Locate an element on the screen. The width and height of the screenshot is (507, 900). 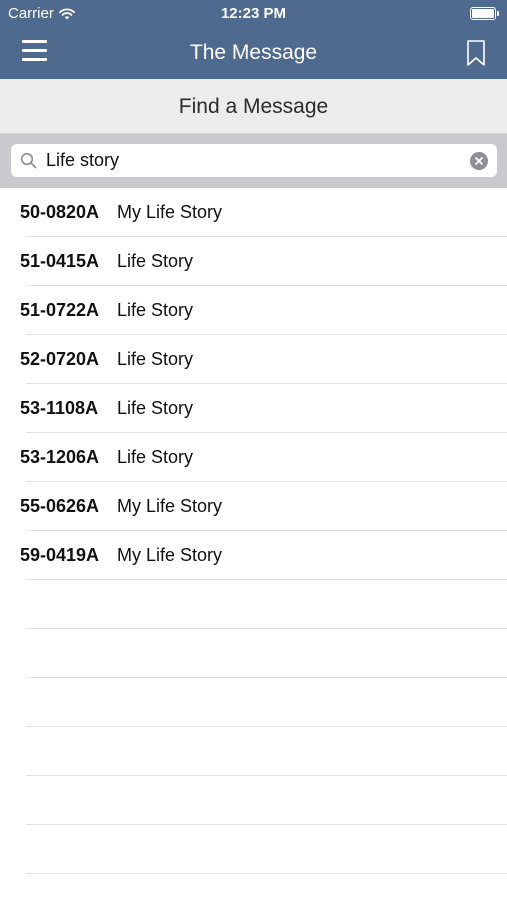
list-item: 55-0626A My Life Story is located at coordinates (253, 506).